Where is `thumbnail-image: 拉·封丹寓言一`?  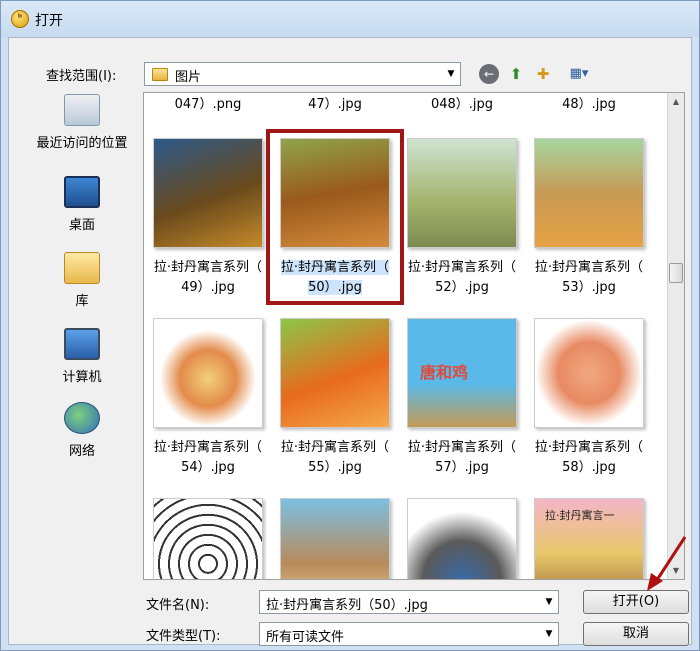
thumbnail-image: 拉·封丹寓言一 is located at coordinates (589, 538).